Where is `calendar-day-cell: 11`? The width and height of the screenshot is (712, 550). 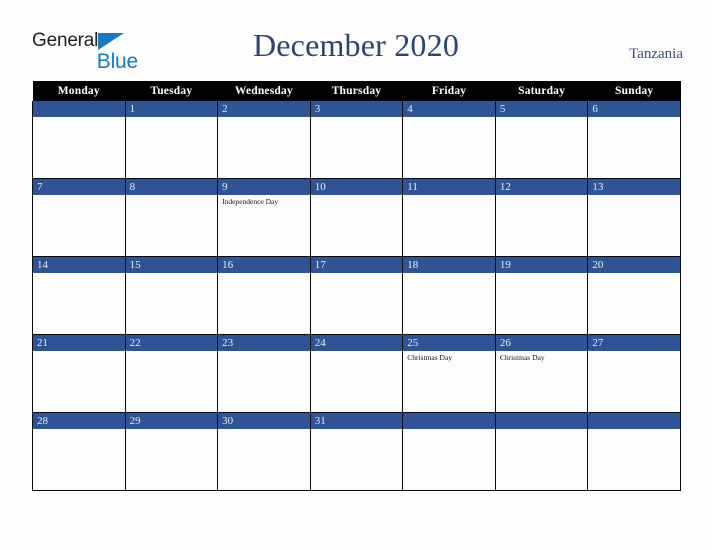 calendar-day-cell: 11 is located at coordinates (449, 217).